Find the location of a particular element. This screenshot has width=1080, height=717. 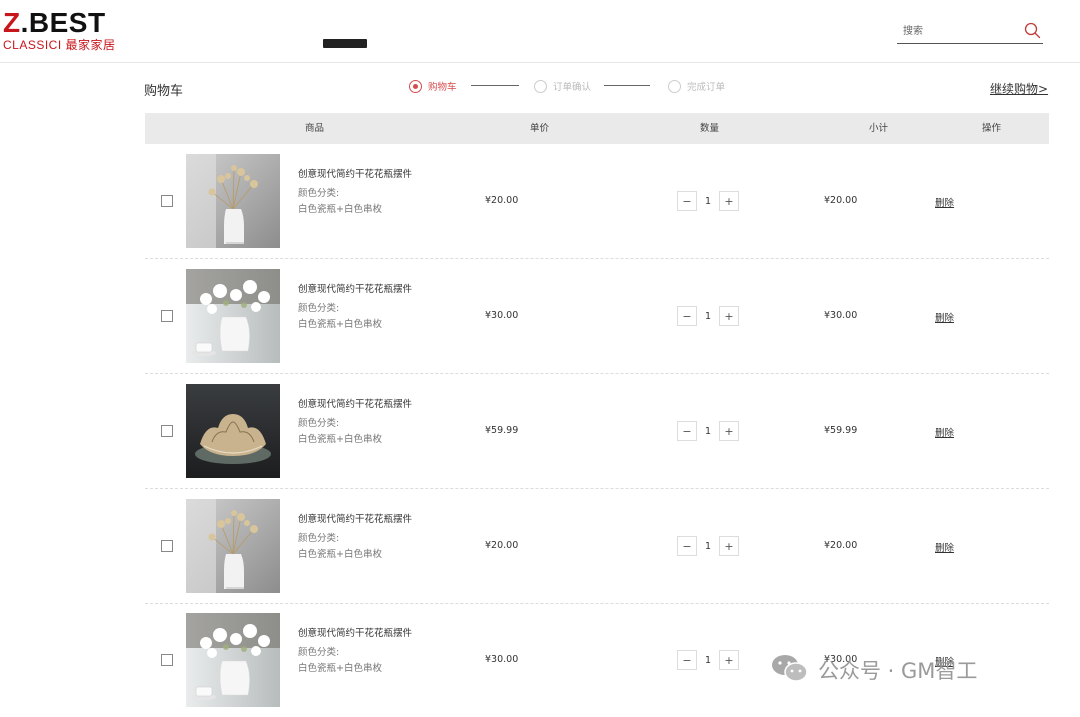

nav-menu-redacted is located at coordinates (345, 43).